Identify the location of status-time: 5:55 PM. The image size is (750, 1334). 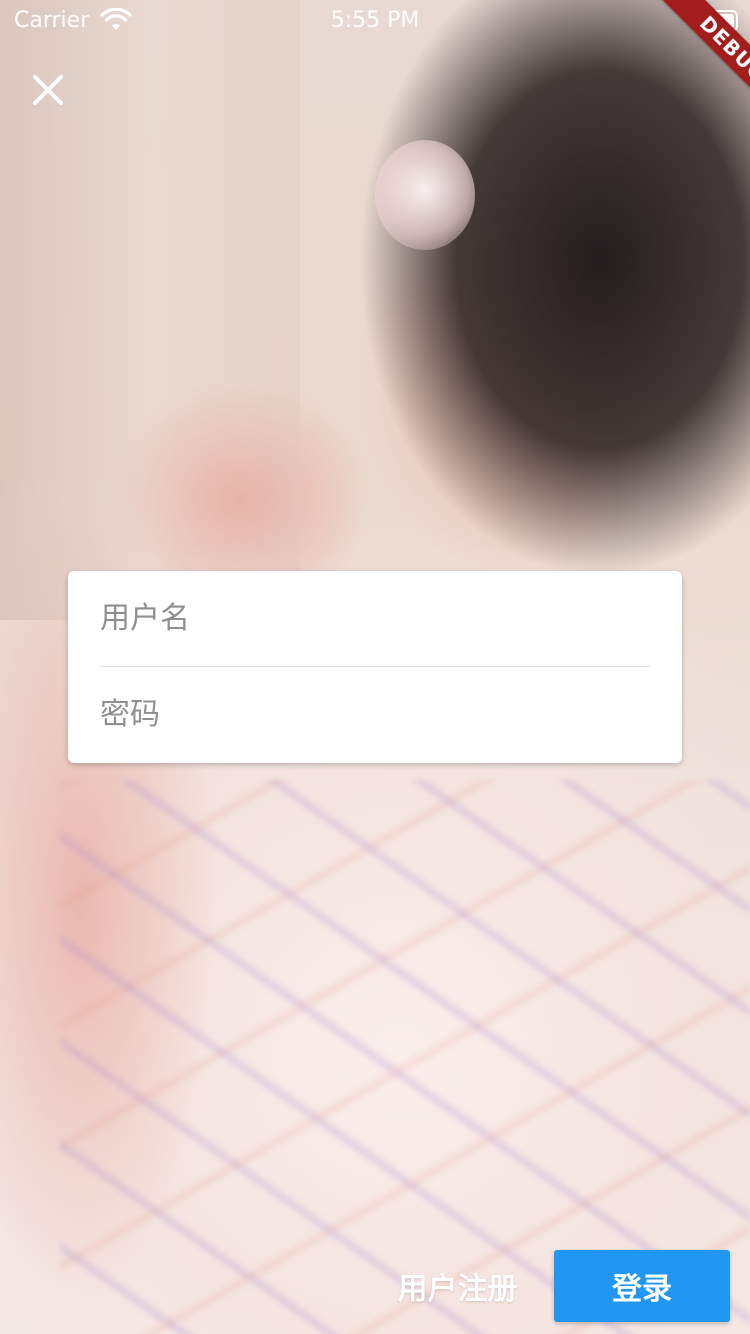
(375, 20).